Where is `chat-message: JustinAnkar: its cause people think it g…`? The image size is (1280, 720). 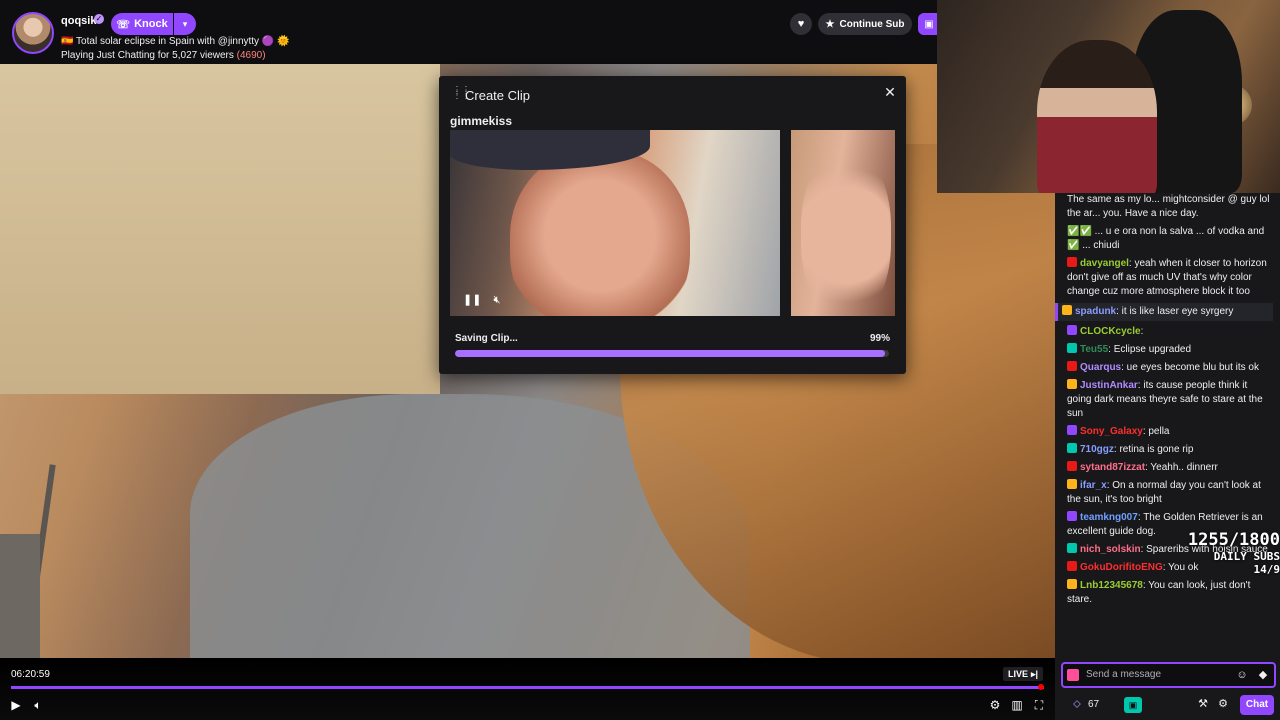 chat-message: JustinAnkar: its cause people think it g… is located at coordinates (1168, 400).